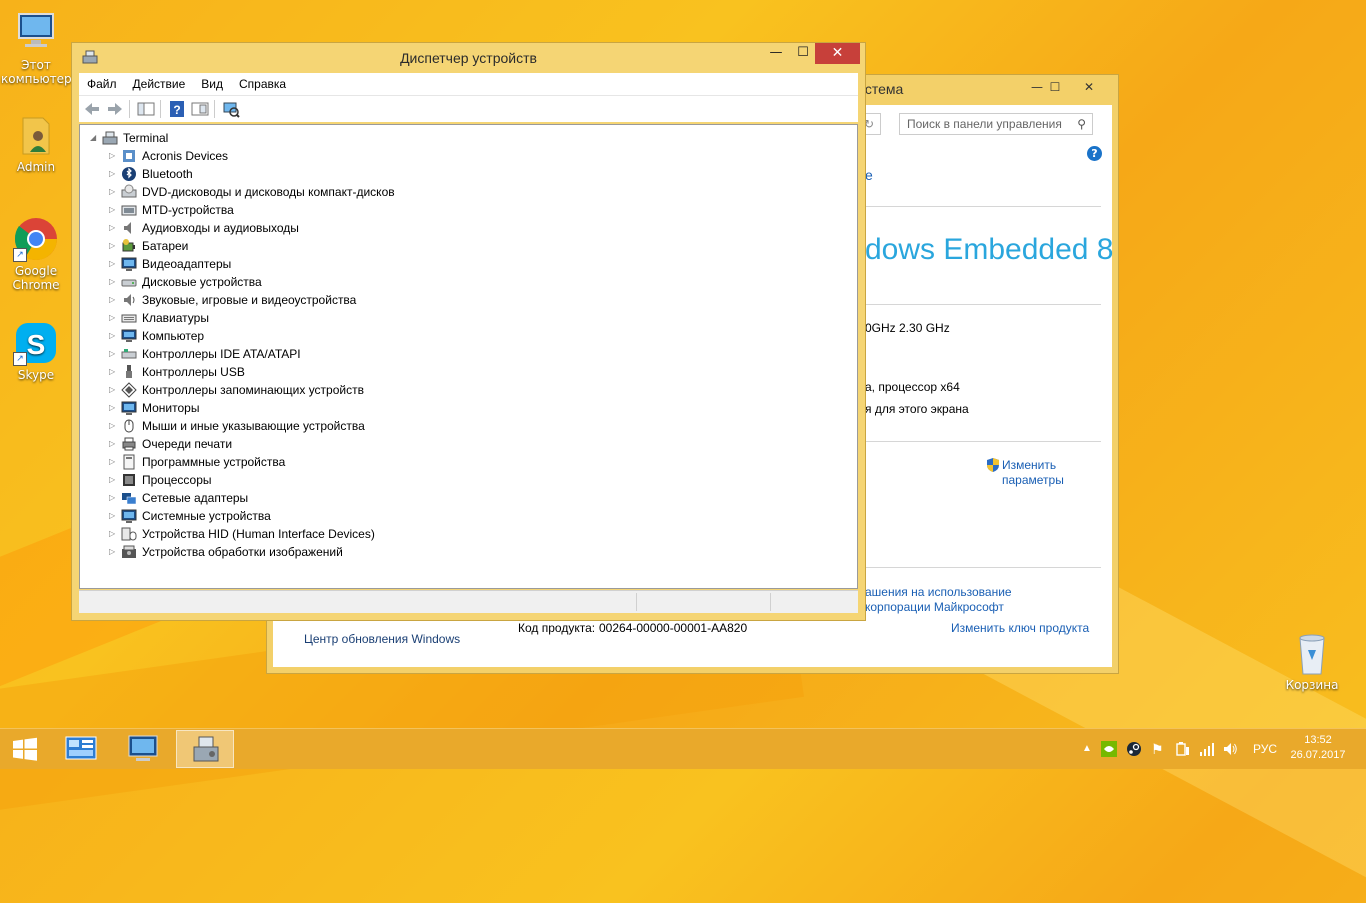 The width and height of the screenshot is (1366, 903). I want to click on input-language-indicator: РУС, so click(1265, 749).